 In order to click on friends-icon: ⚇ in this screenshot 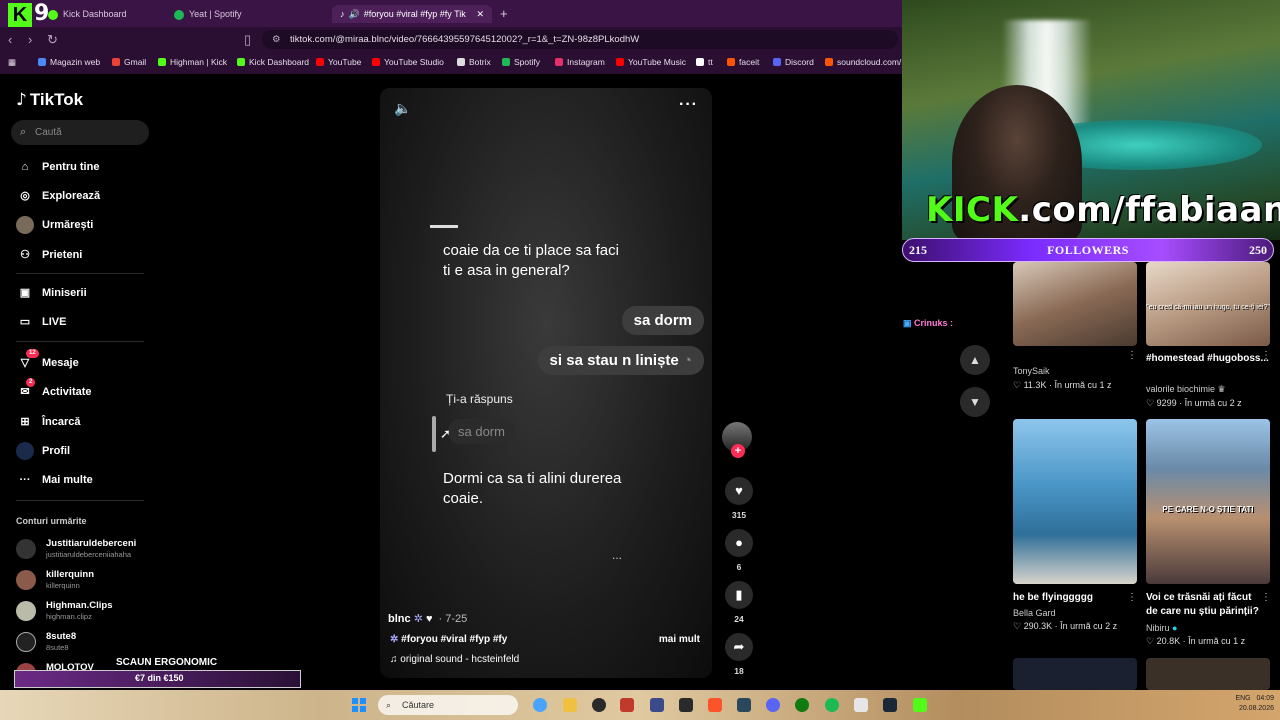, I will do `click(25, 255)`.